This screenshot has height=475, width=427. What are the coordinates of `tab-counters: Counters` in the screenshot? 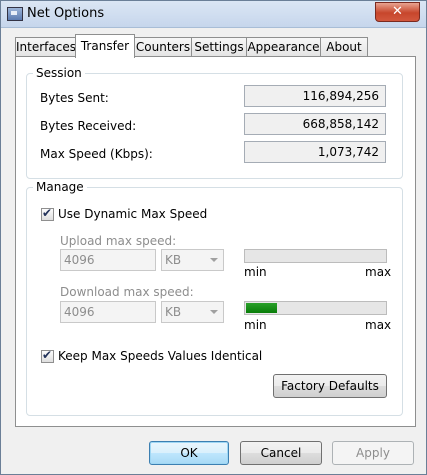 It's located at (163, 47).